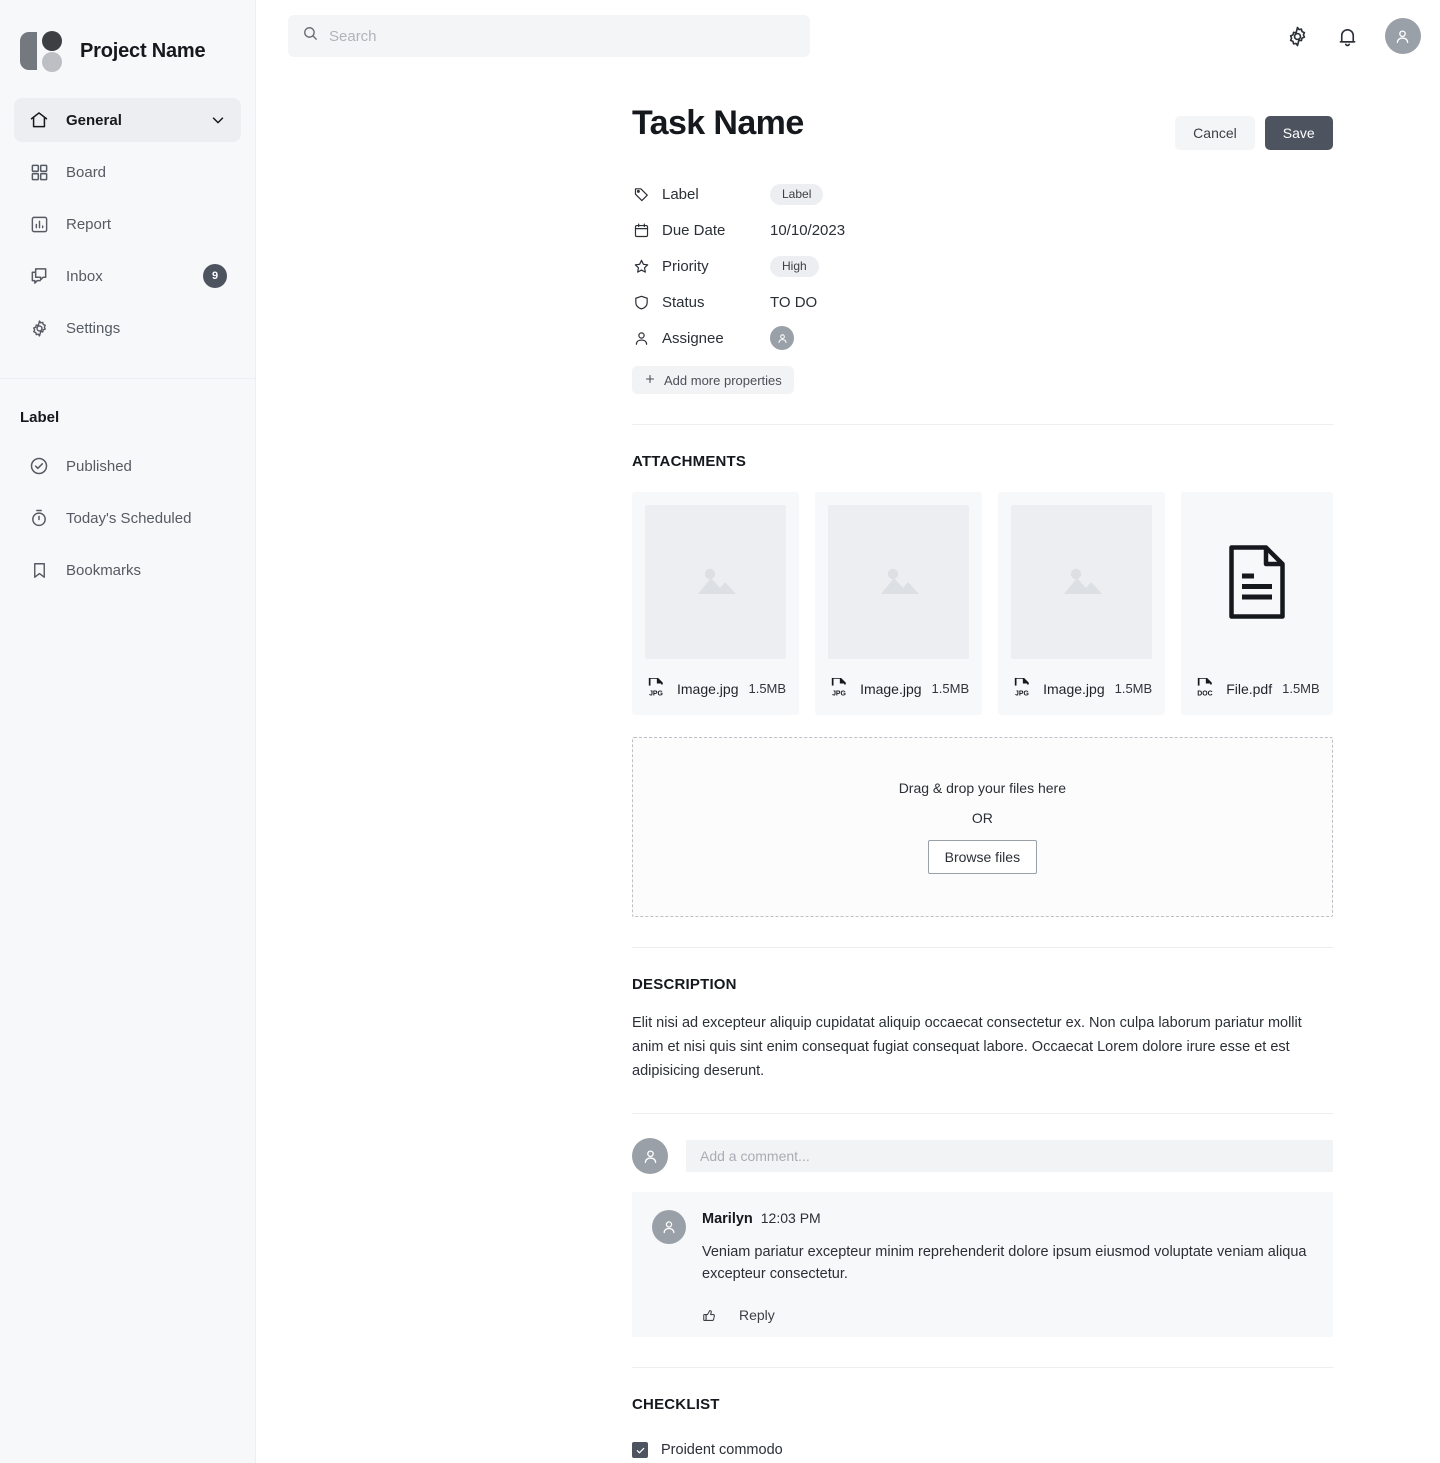  What do you see at coordinates (310, 36) in the screenshot?
I see `search-icon` at bounding box center [310, 36].